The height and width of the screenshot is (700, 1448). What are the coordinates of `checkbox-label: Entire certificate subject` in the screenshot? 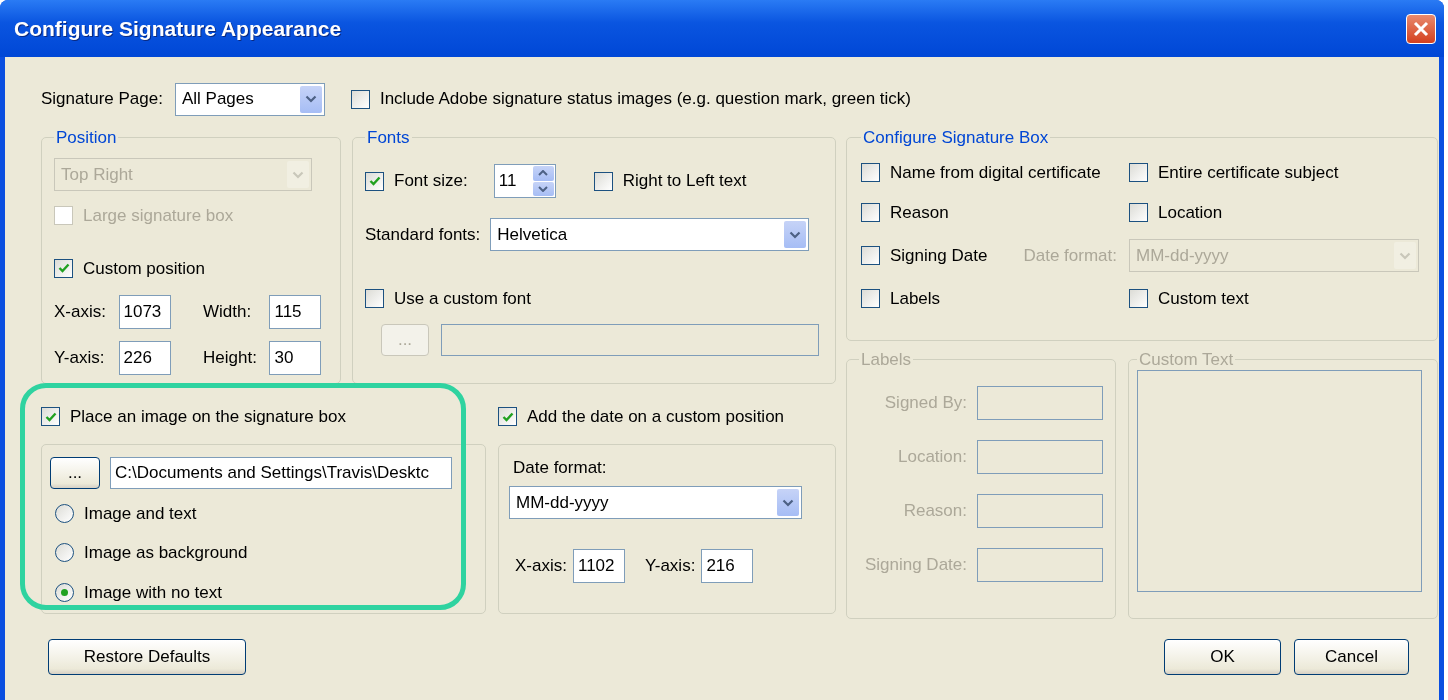 It's located at (1248, 173).